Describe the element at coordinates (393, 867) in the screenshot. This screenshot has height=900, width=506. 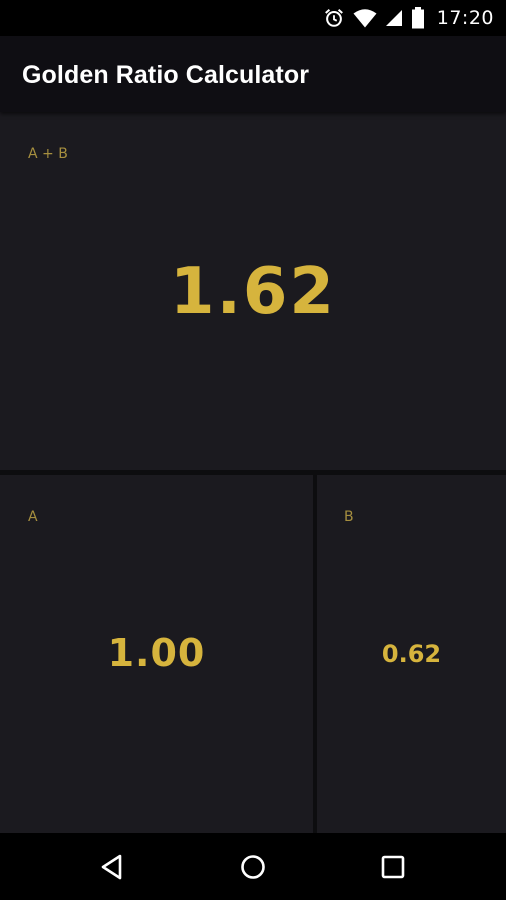
I see `recents-icon` at that location.